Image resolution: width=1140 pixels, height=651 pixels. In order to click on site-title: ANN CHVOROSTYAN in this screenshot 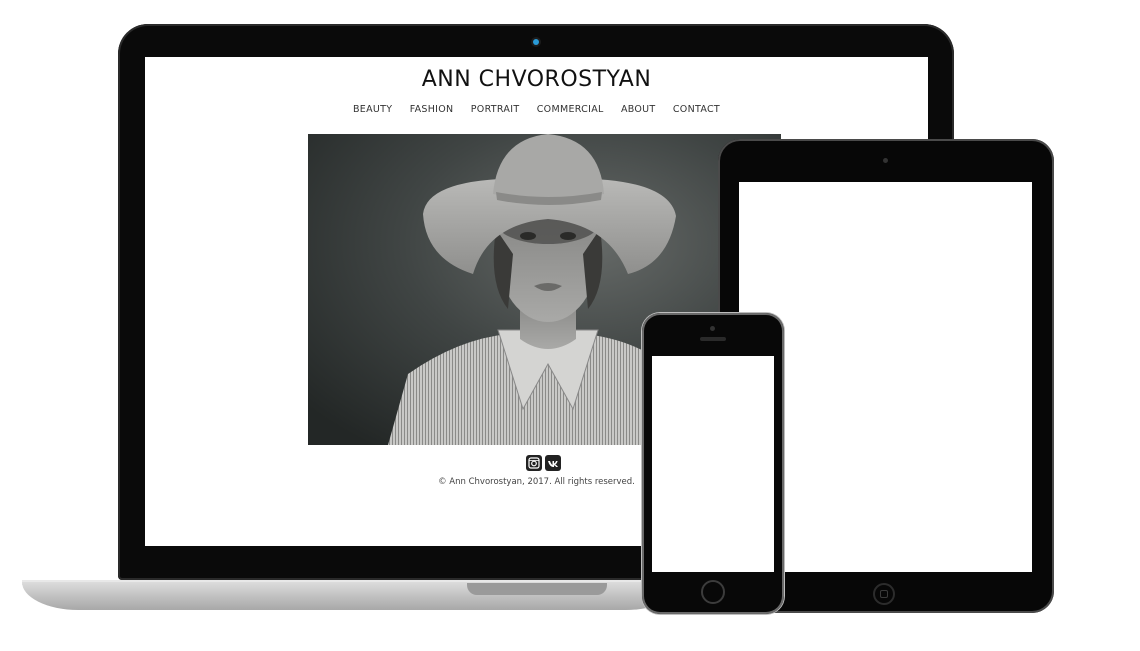, I will do `click(536, 79)`.